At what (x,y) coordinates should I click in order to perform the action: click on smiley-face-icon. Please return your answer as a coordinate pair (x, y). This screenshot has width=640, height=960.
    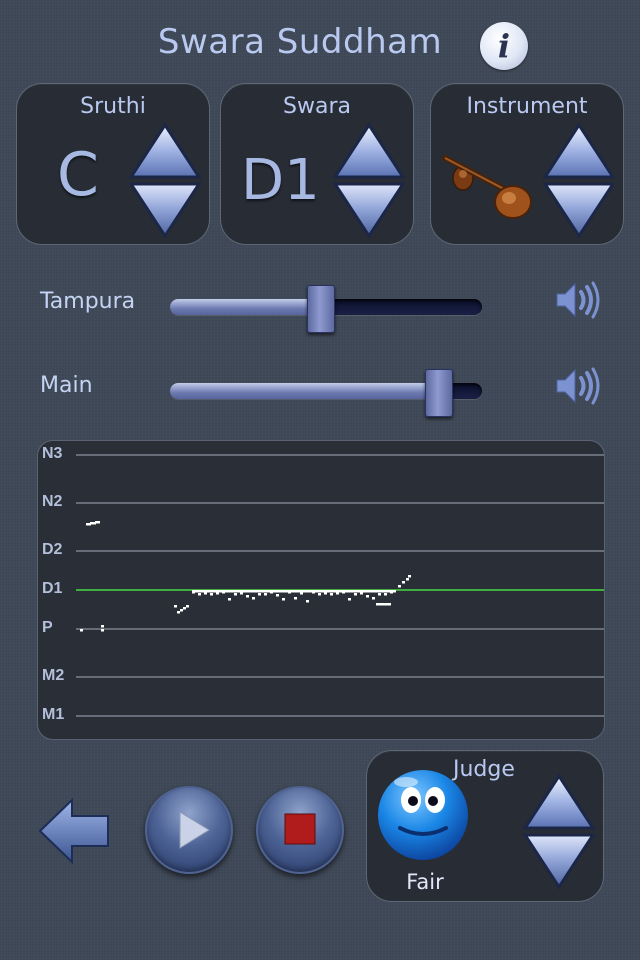
    Looking at the image, I should click on (423, 815).